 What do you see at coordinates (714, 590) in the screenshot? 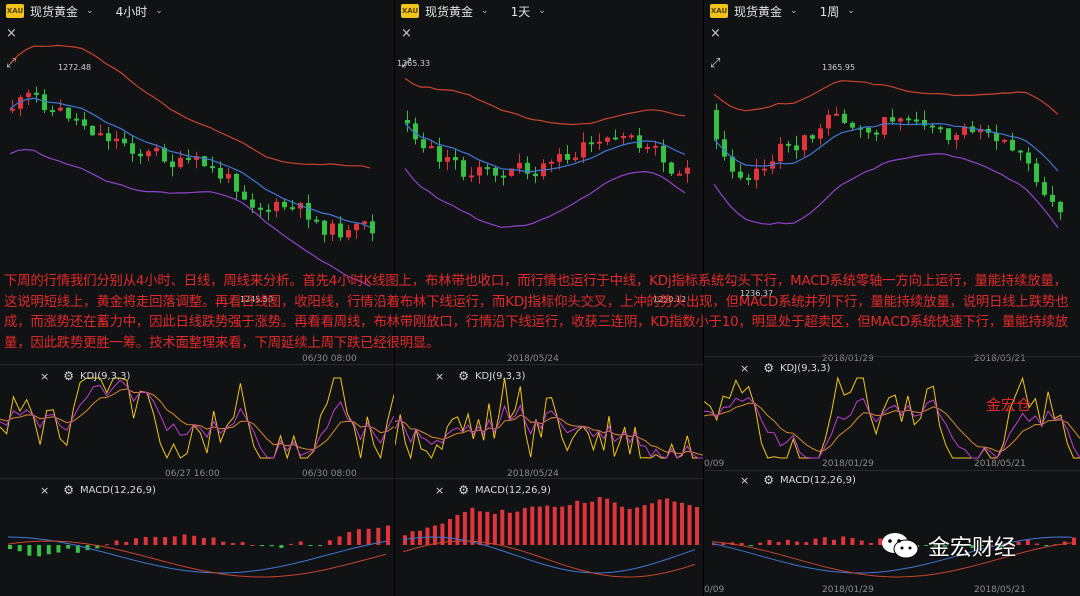
I see `date-label: 0/09` at bounding box center [714, 590].